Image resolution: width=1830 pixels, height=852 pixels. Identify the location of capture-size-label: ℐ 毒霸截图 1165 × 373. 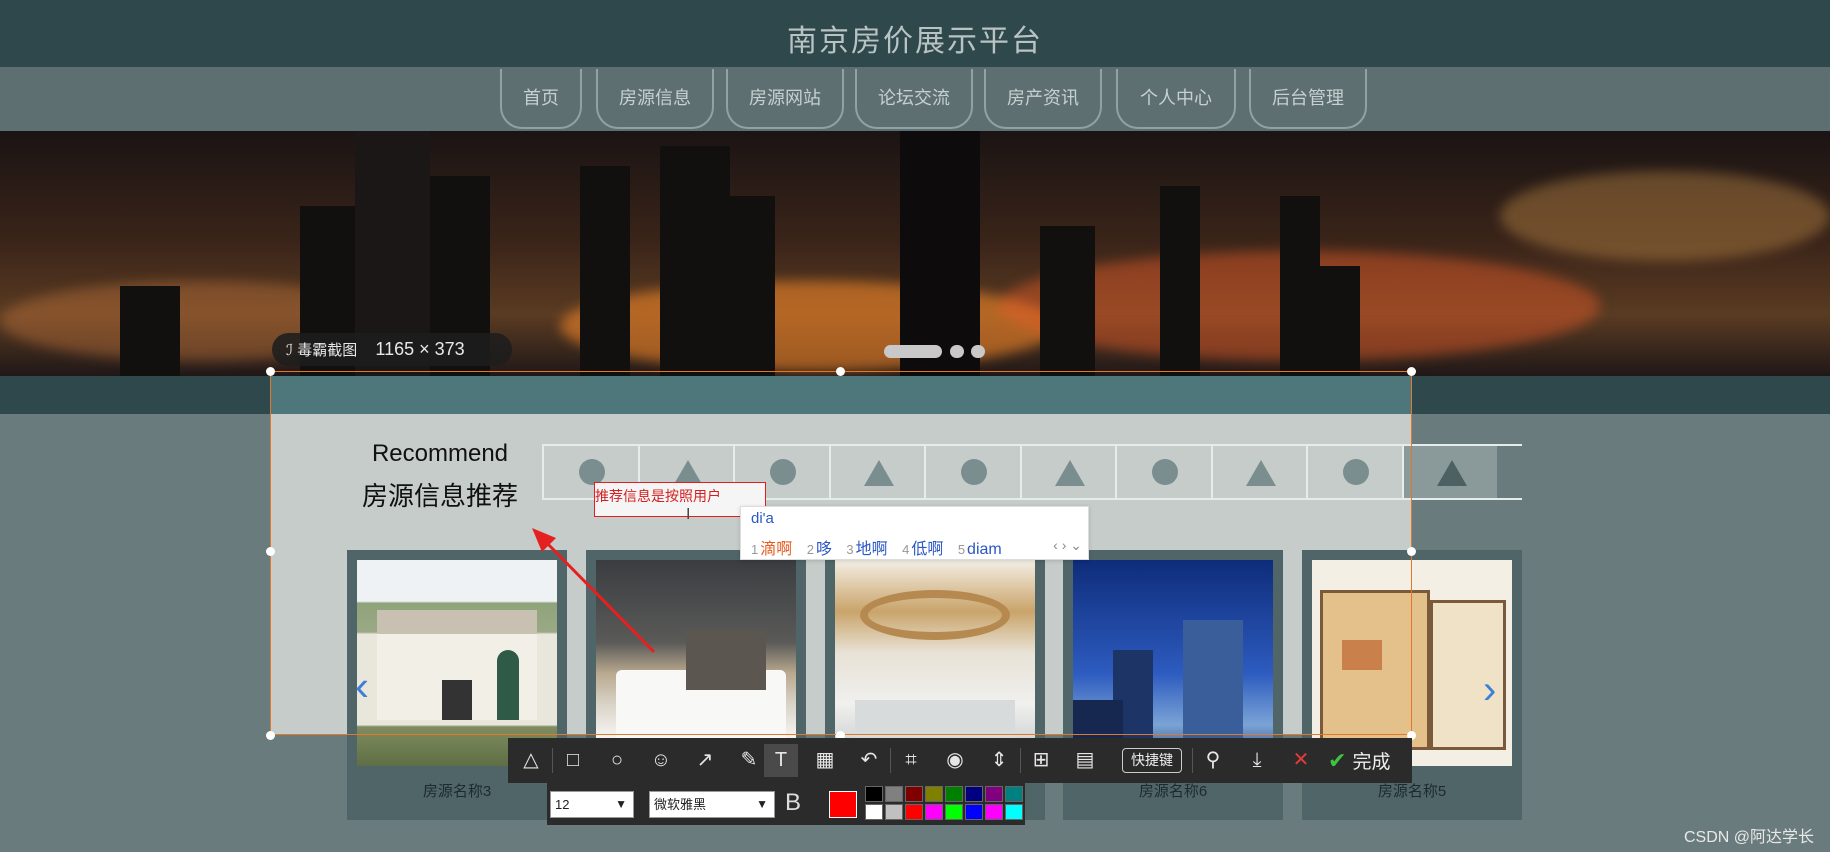
(392, 349).